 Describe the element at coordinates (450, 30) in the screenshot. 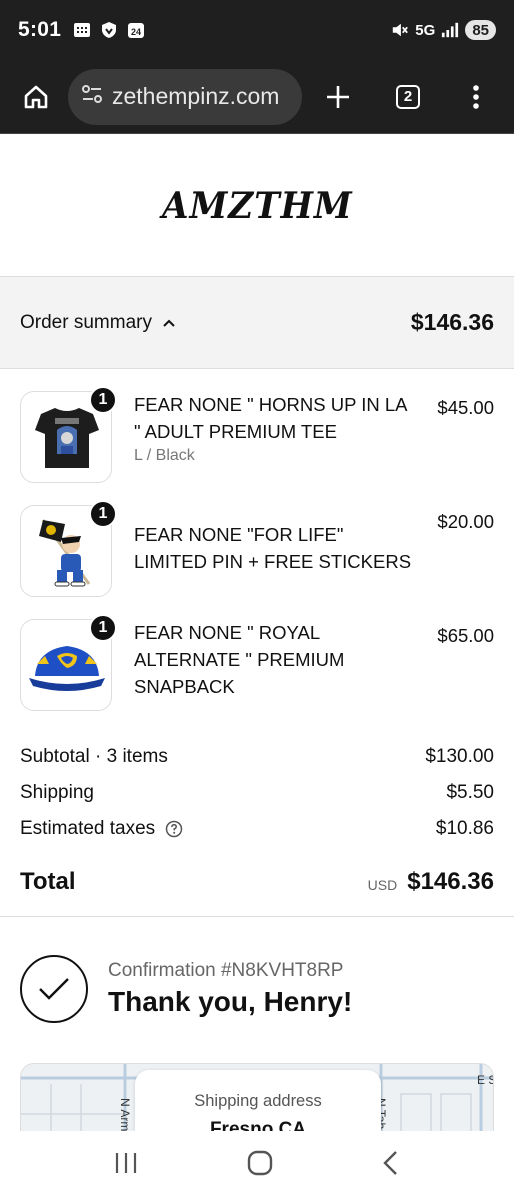

I see `signal-icon` at that location.